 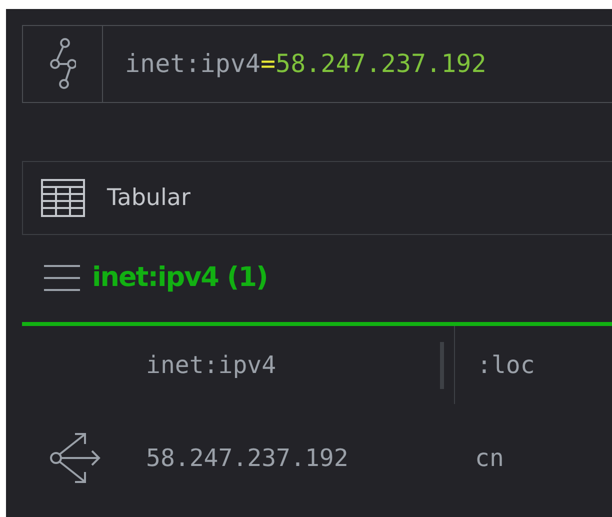 I want to click on query-bar: inet:ipv4=58.247.237.192, so click(x=317, y=64).